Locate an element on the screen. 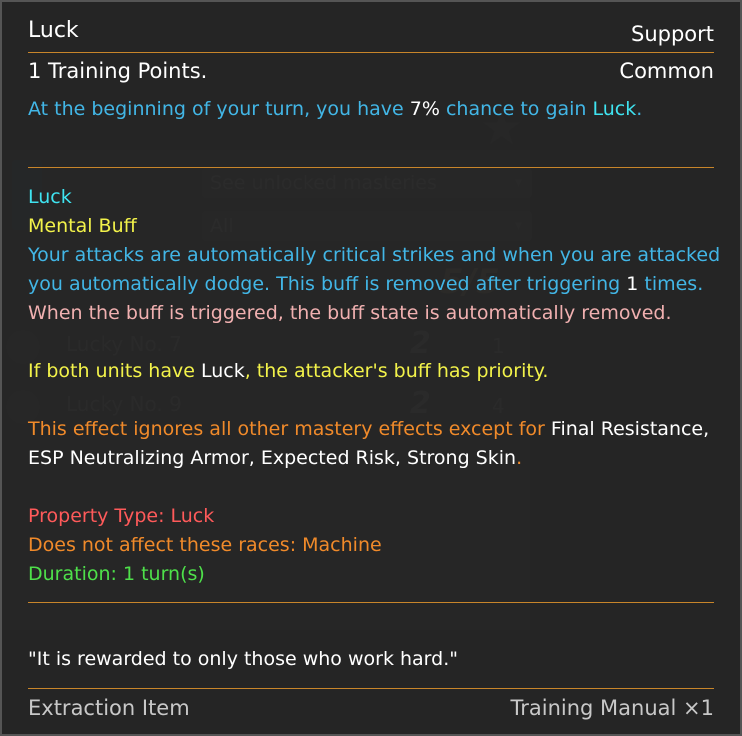 Image resolution: width=742 pixels, height=736 pixels. mastery-rarity: Common is located at coordinates (666, 71).